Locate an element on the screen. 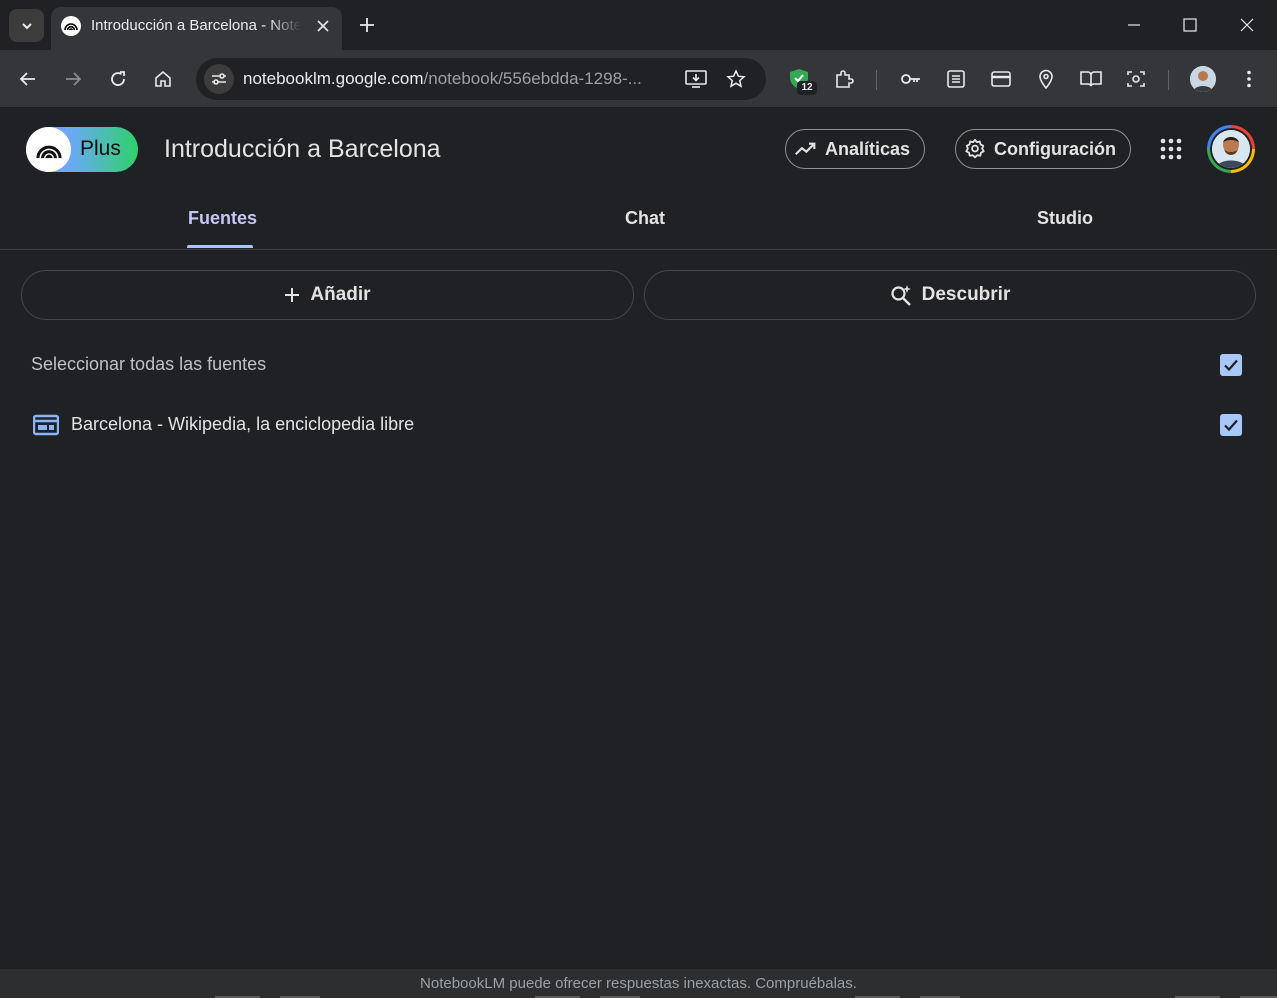 The width and height of the screenshot is (1277, 998). home-icon is located at coordinates (163, 78).